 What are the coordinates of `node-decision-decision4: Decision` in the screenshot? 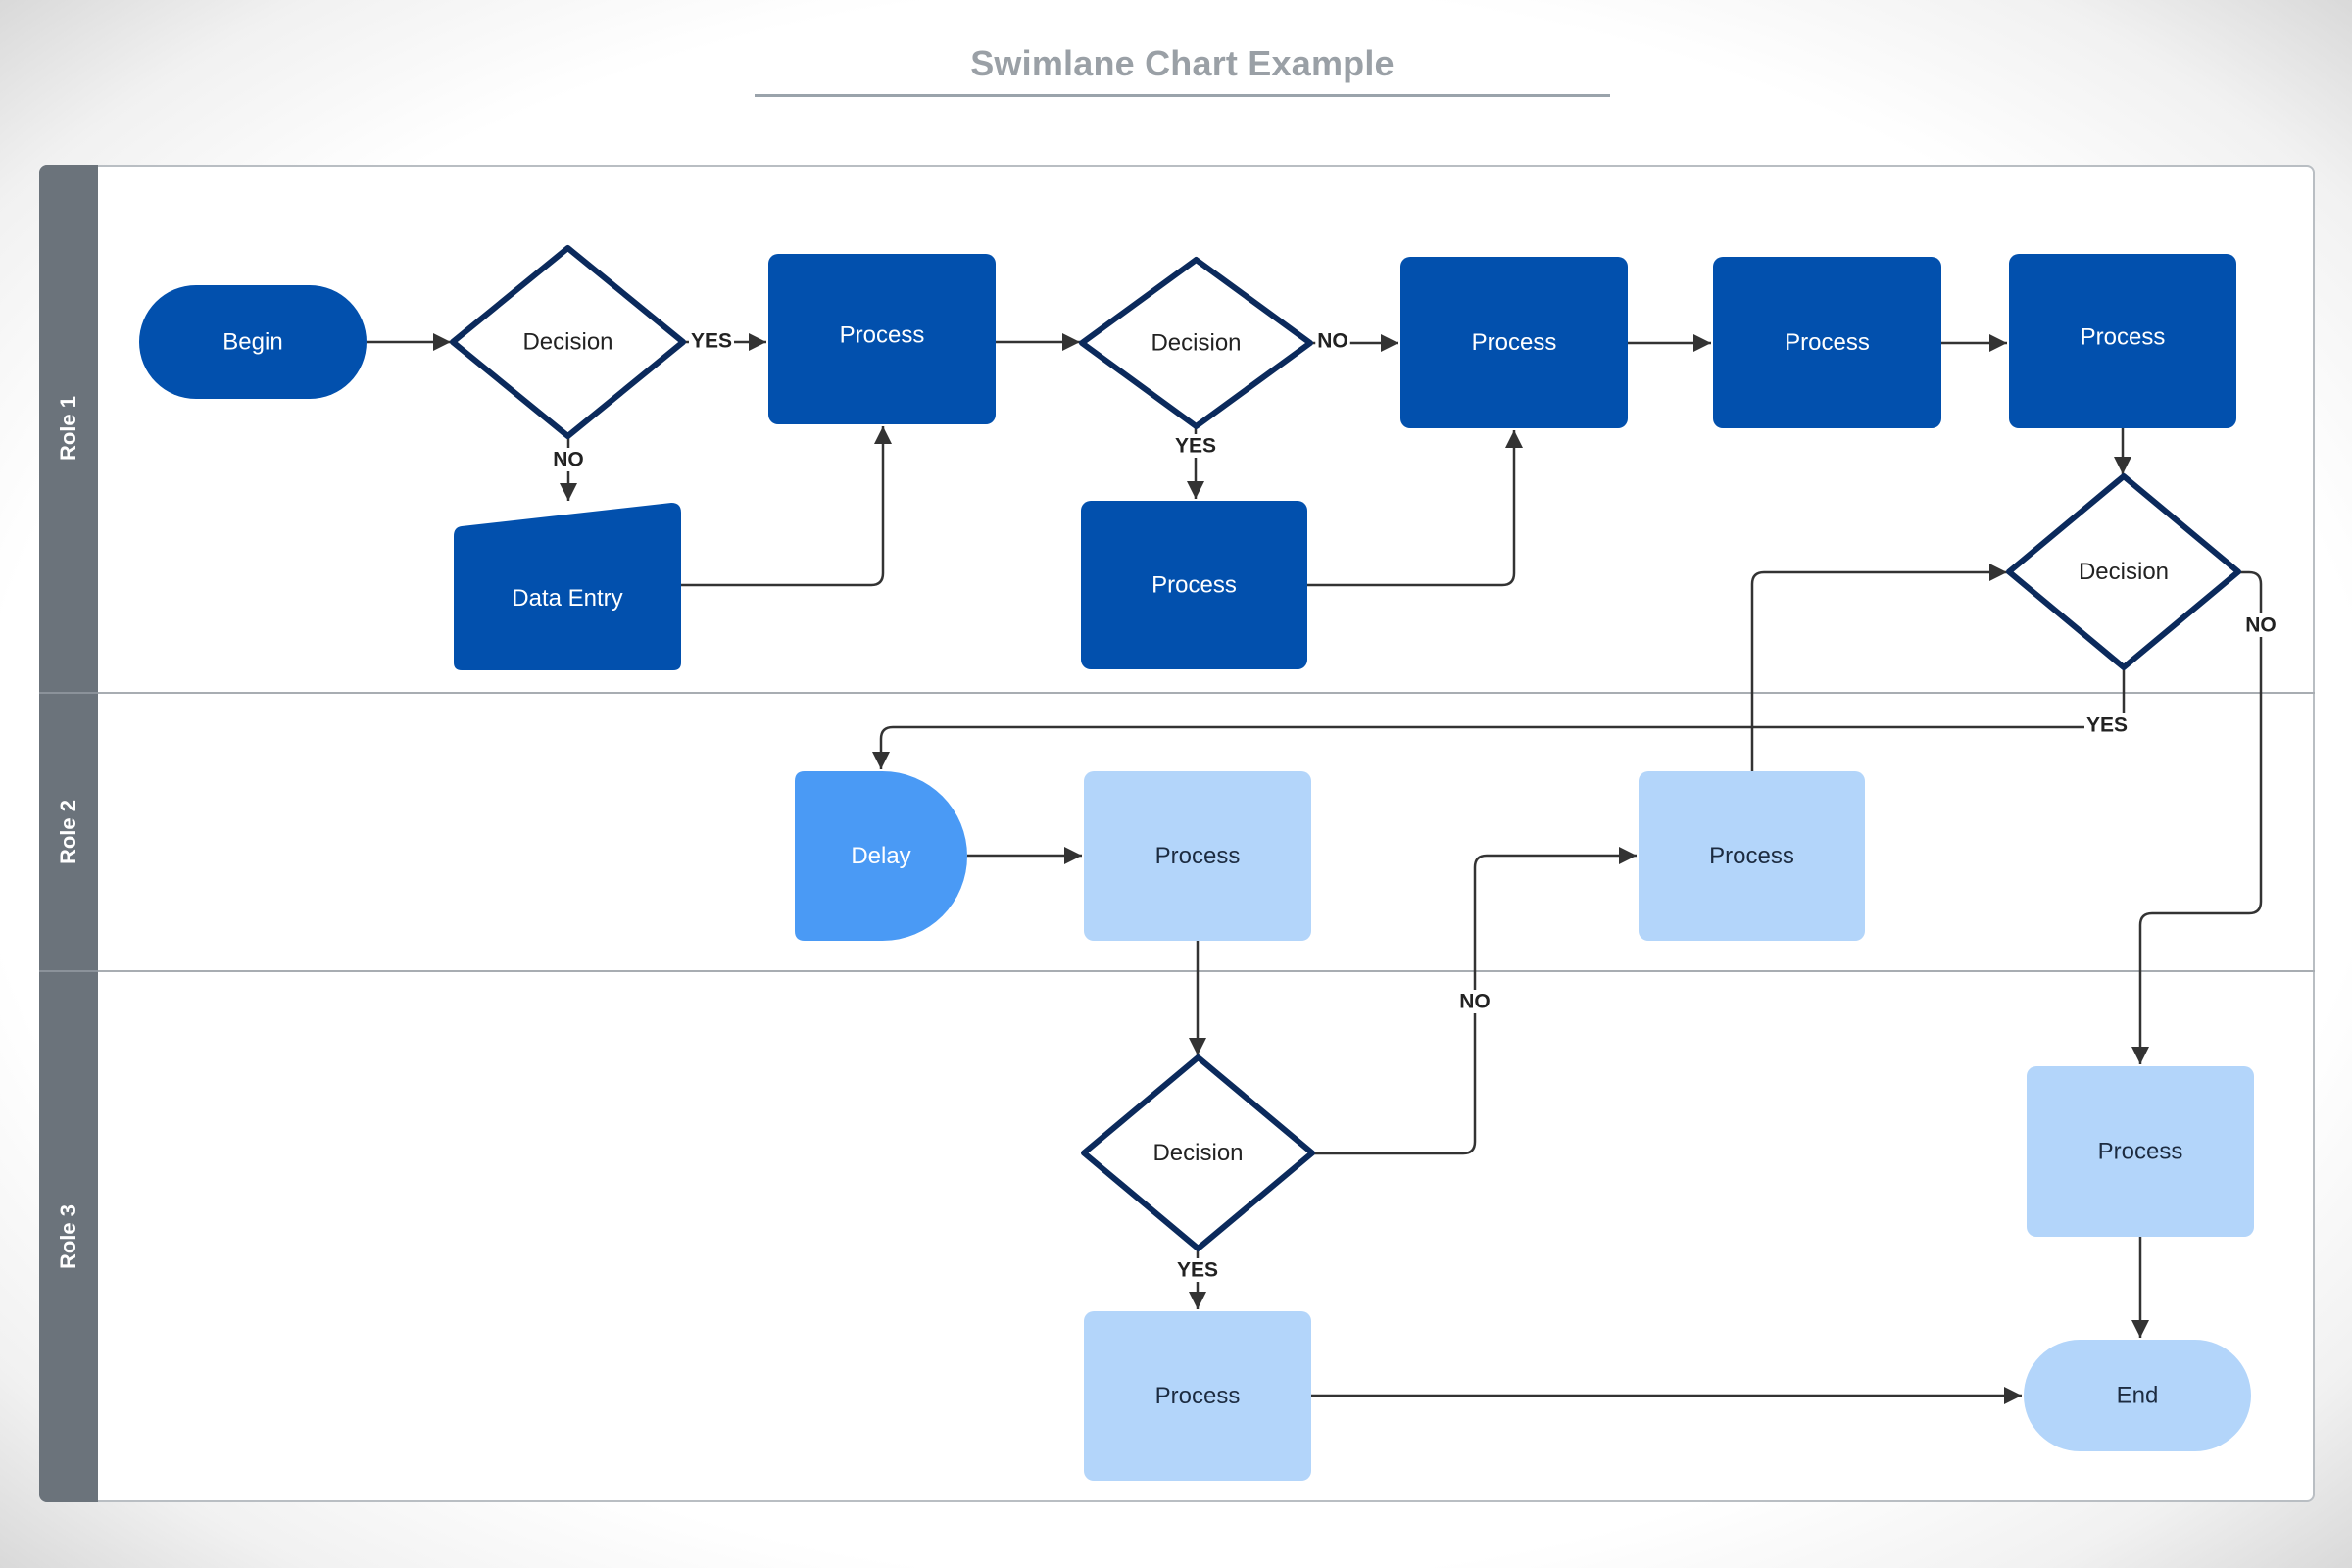 It's located at (1198, 1152).